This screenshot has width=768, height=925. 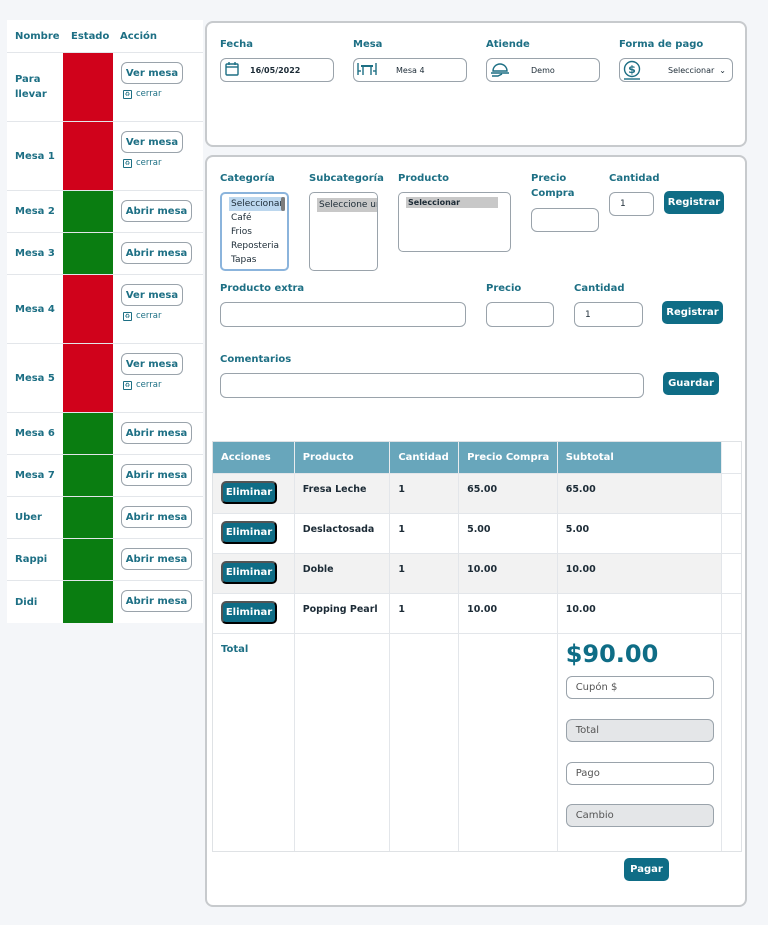 I want to click on item-producto: Deslactosada, so click(x=343, y=533).